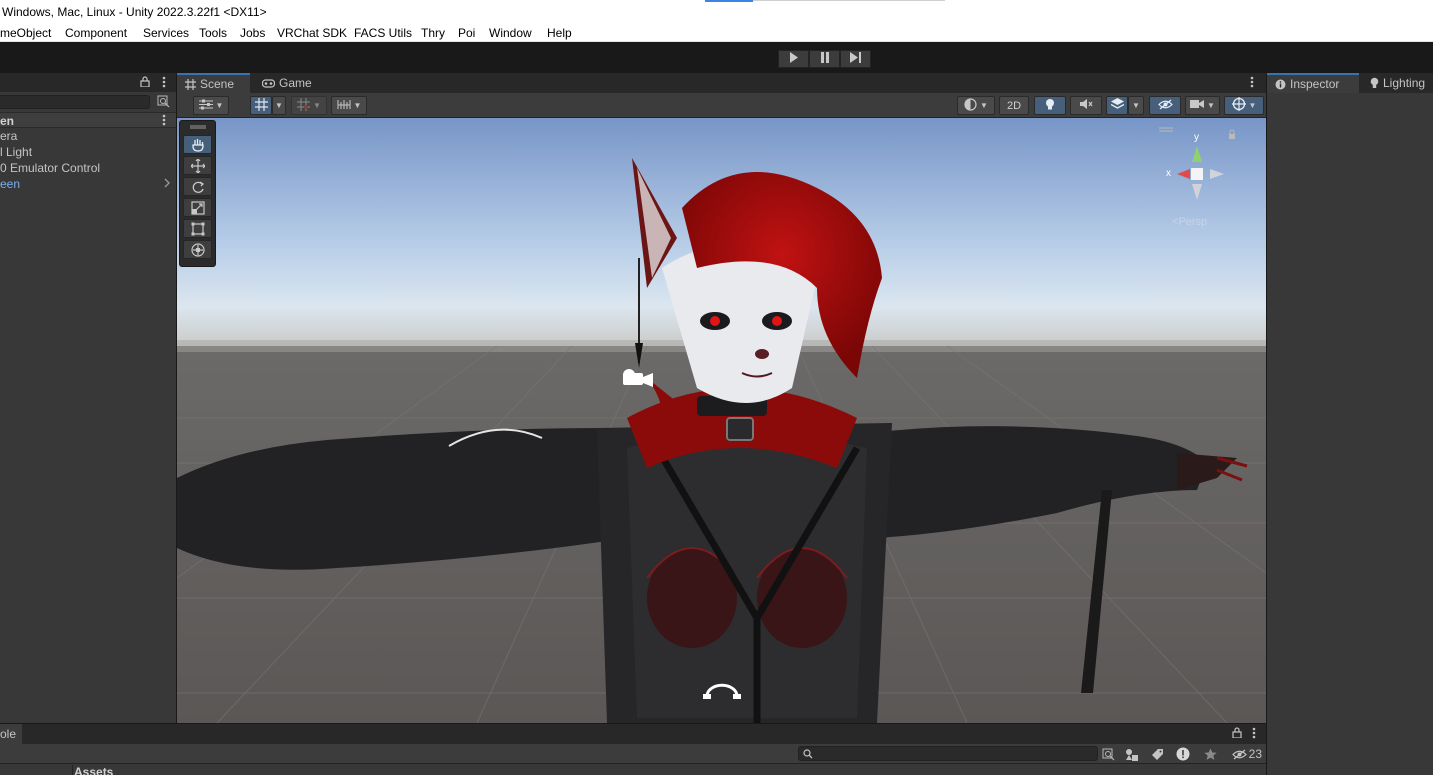 This screenshot has width=1433, height=775. I want to click on step-button, so click(855, 59).